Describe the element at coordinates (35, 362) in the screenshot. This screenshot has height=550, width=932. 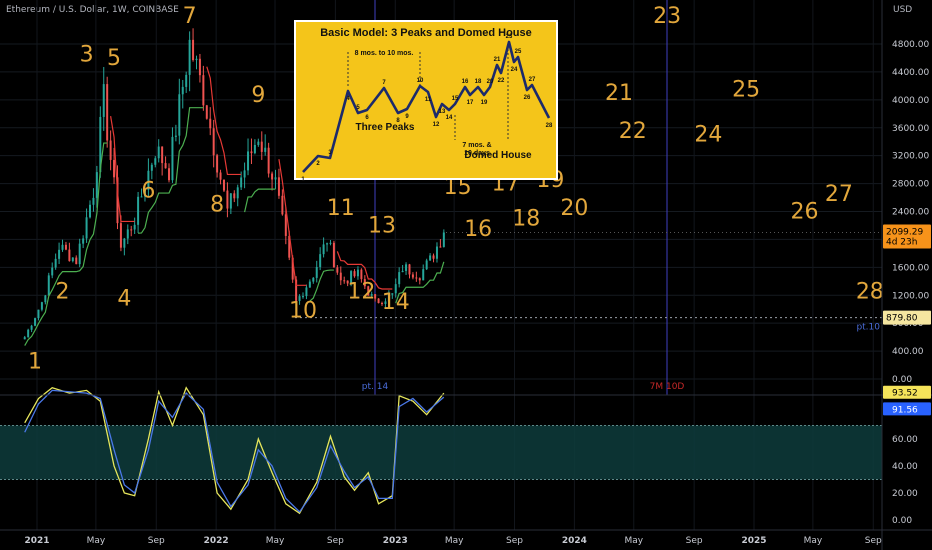
I see `wave-label-1: 1` at that location.